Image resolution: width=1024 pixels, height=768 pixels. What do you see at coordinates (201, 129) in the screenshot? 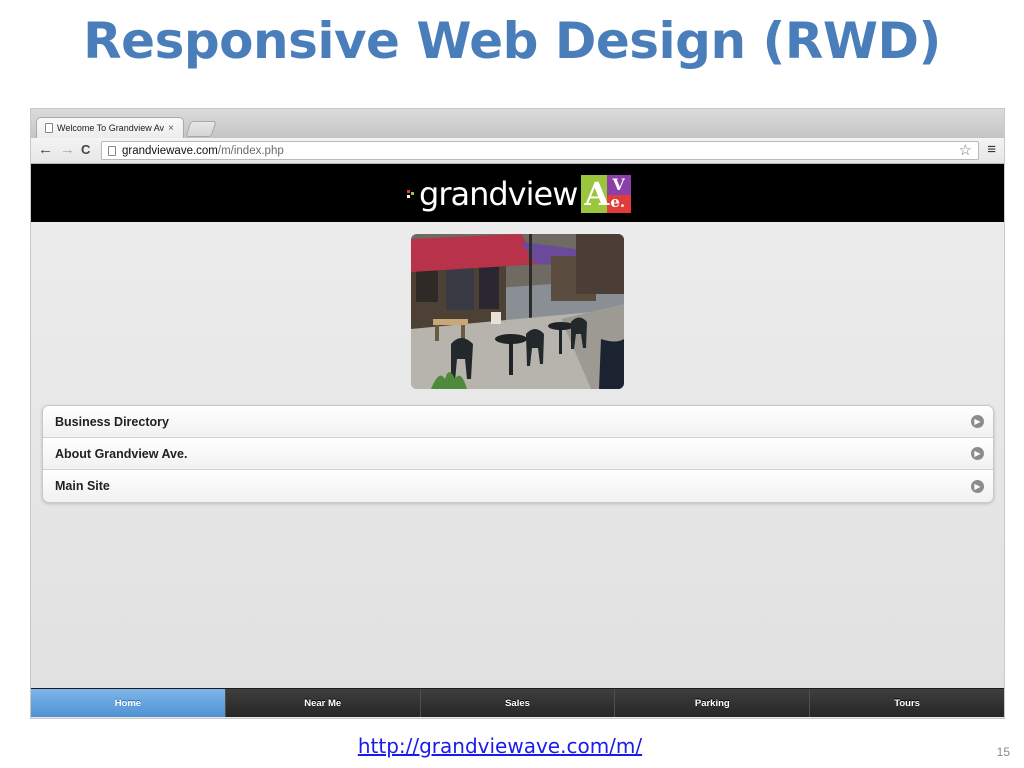
I see `new-tab-button` at bounding box center [201, 129].